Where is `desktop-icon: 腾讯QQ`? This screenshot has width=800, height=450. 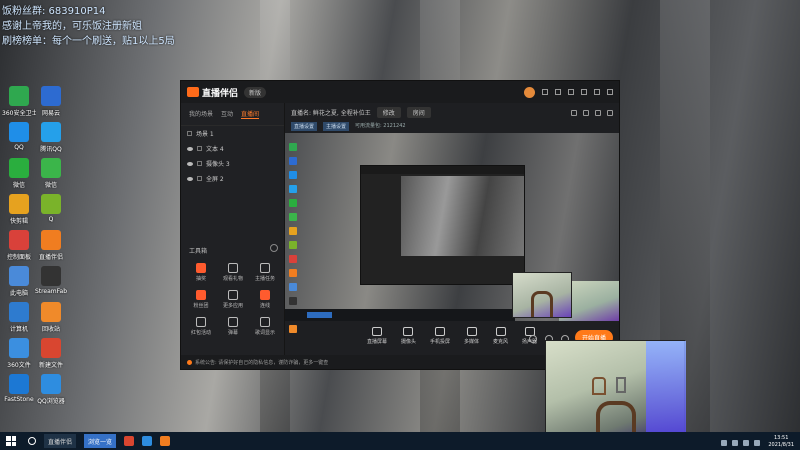
desktop-icon: 腾讯QQ is located at coordinates (51, 137).